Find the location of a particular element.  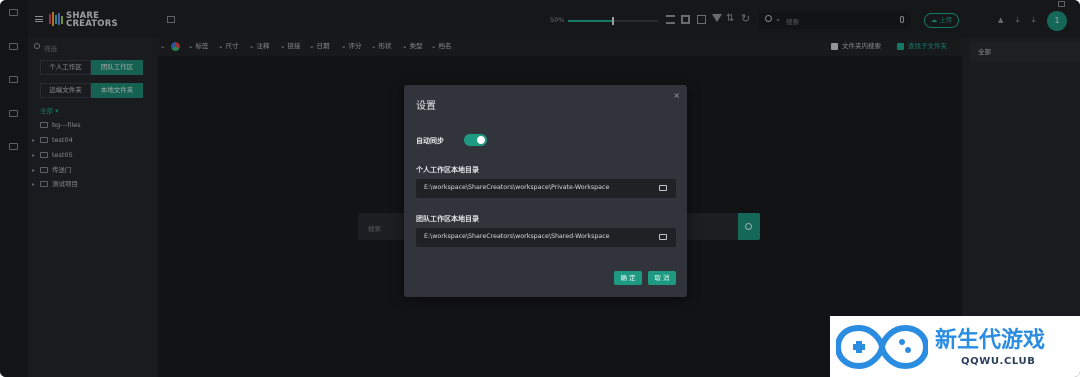

auto-sync-toggle is located at coordinates (475, 140).